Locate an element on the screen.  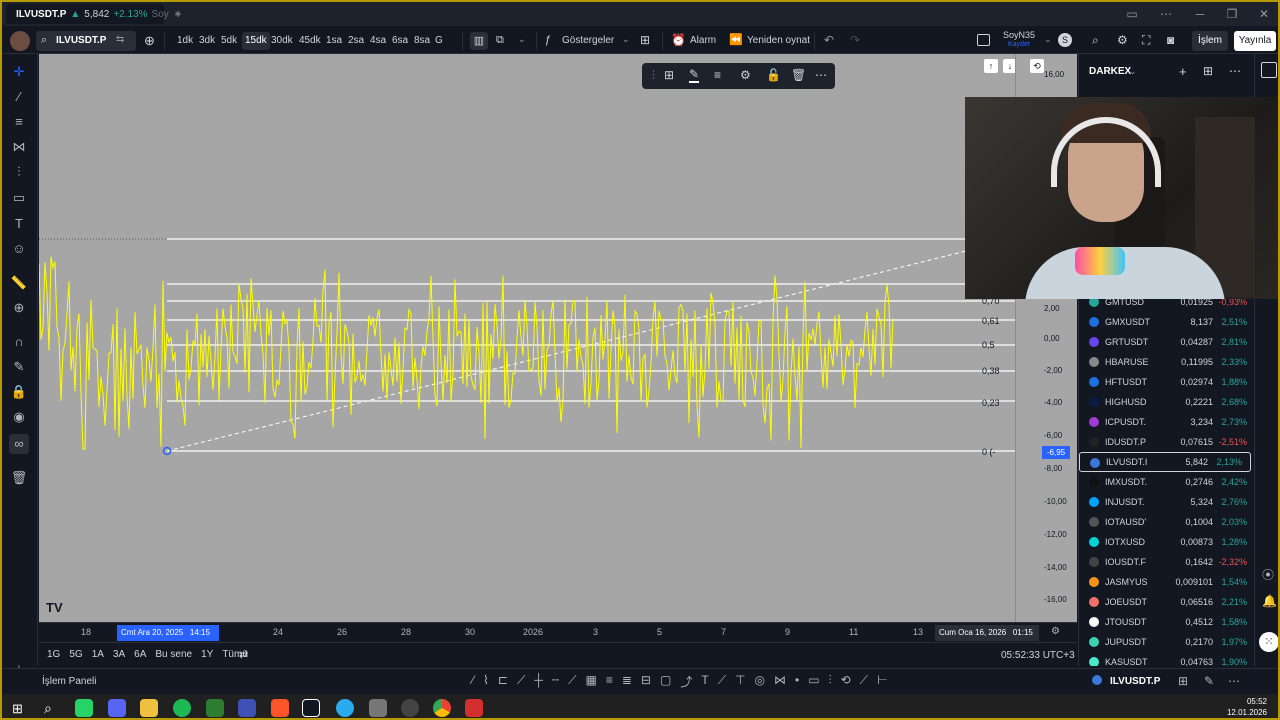
maximize-icon: ❐ is located at coordinates (1232, 14).